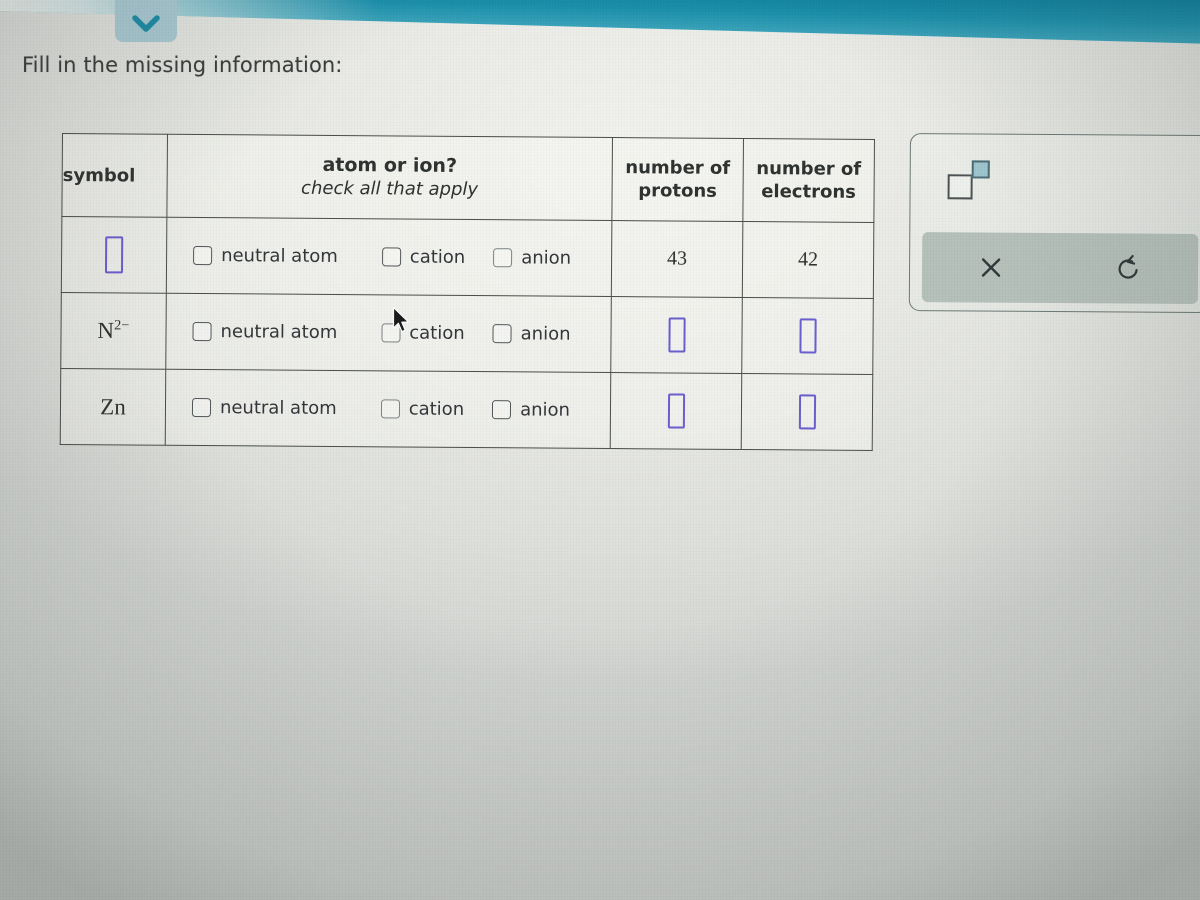  What do you see at coordinates (600, 23) in the screenshot?
I see `browser-top-band` at bounding box center [600, 23].